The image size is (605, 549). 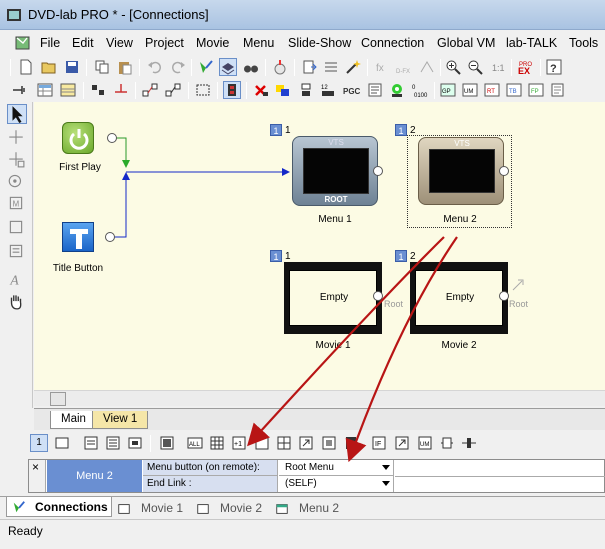 What do you see at coordinates (526, 67) in the screenshot?
I see `pro-ex-icon: PRO EX` at bounding box center [526, 67].